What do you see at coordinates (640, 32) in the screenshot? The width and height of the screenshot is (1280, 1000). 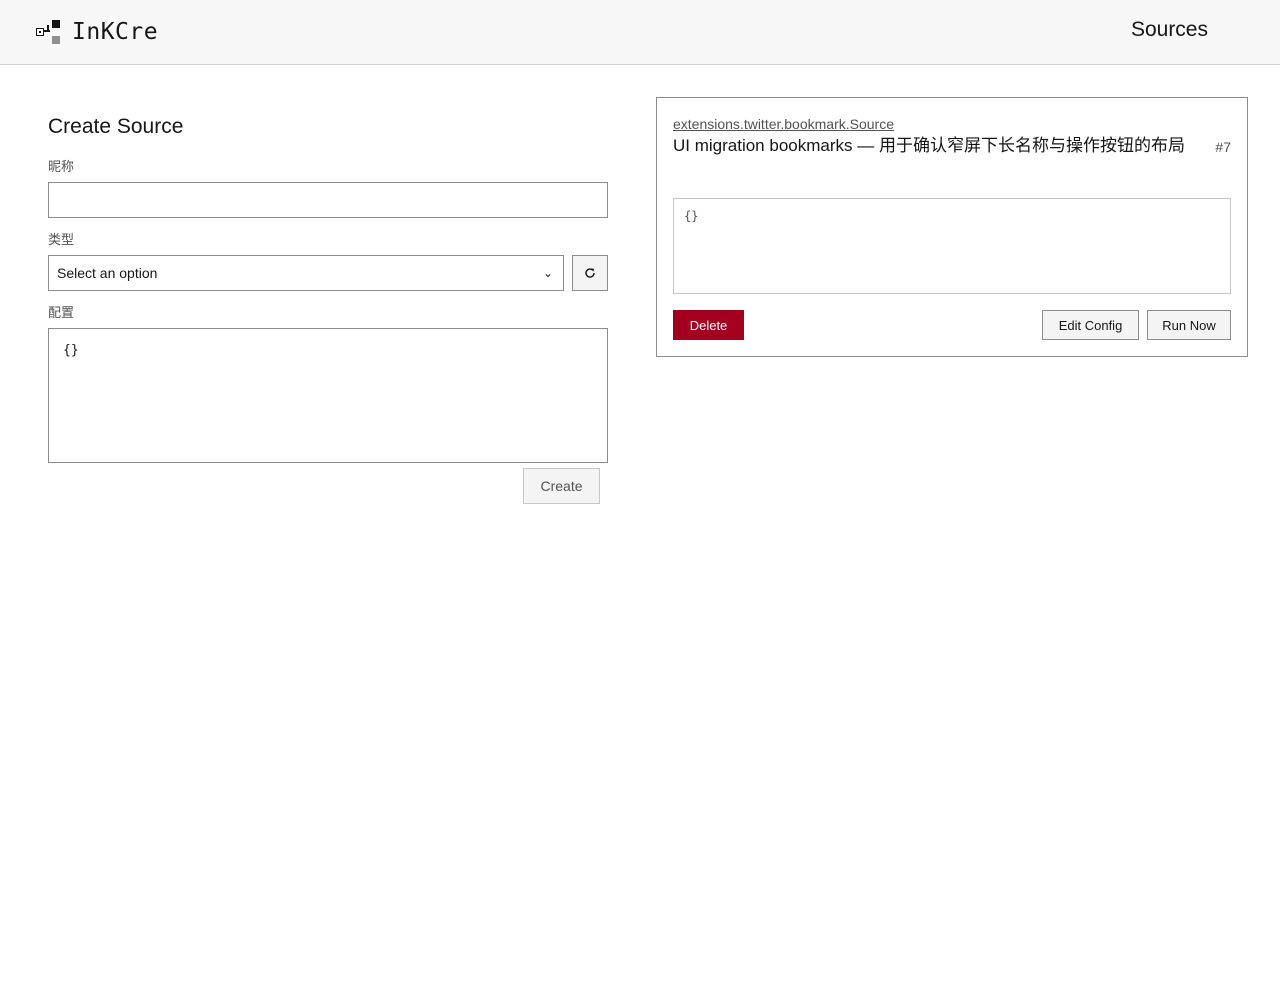 I see `app-header: InKCre Sources` at bounding box center [640, 32].